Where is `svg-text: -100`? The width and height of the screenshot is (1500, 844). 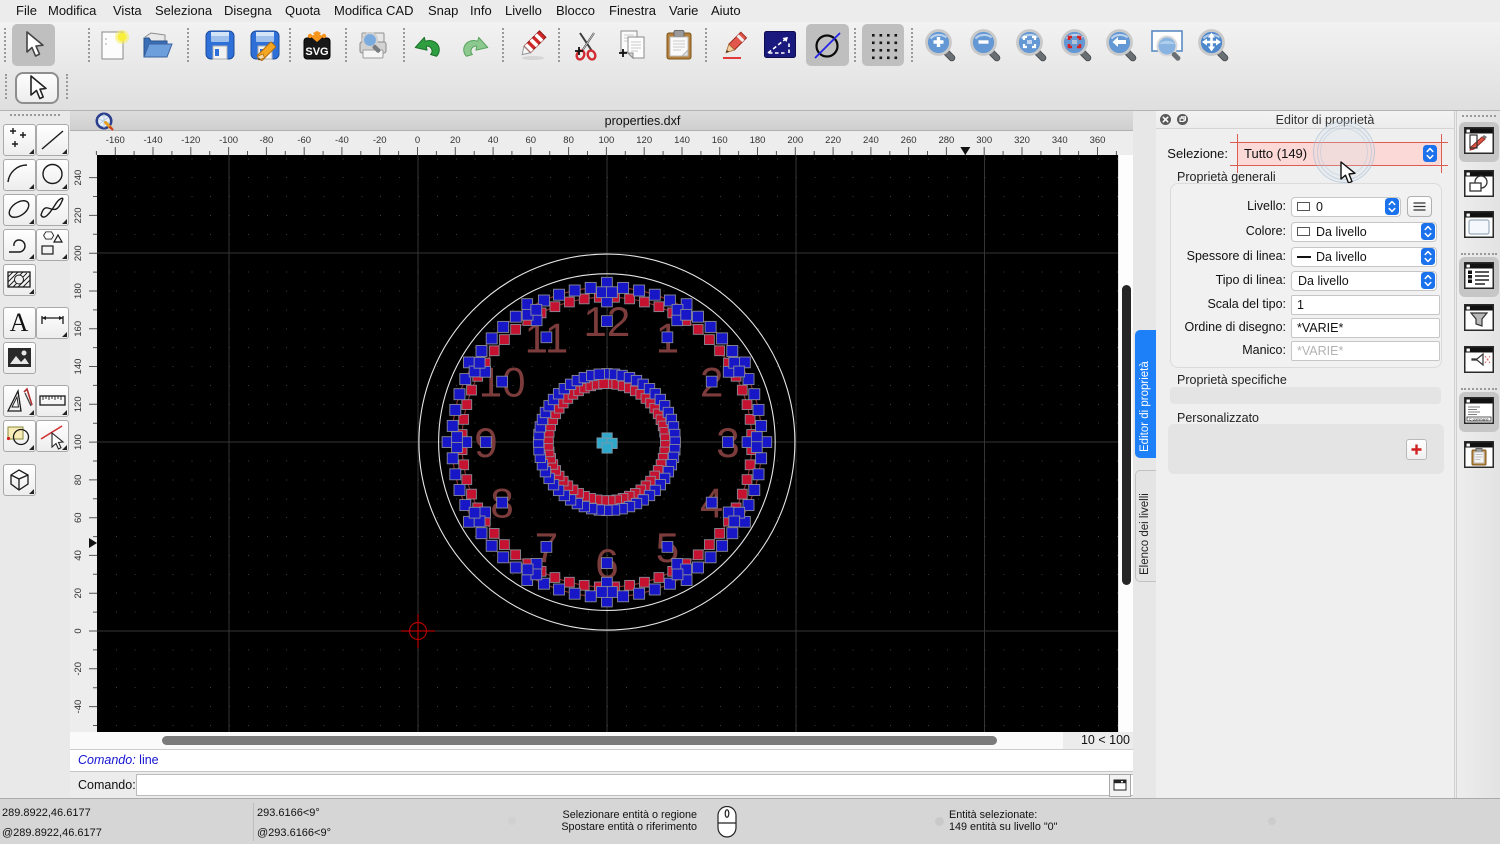 svg-text: -100 is located at coordinates (228, 140).